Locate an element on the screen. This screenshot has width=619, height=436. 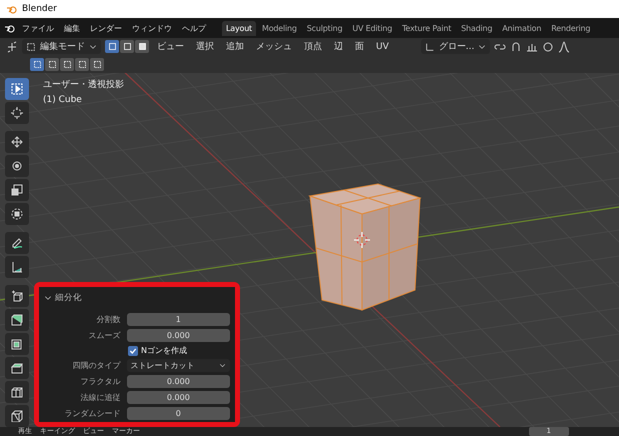
bevel-icon is located at coordinates (17, 368).